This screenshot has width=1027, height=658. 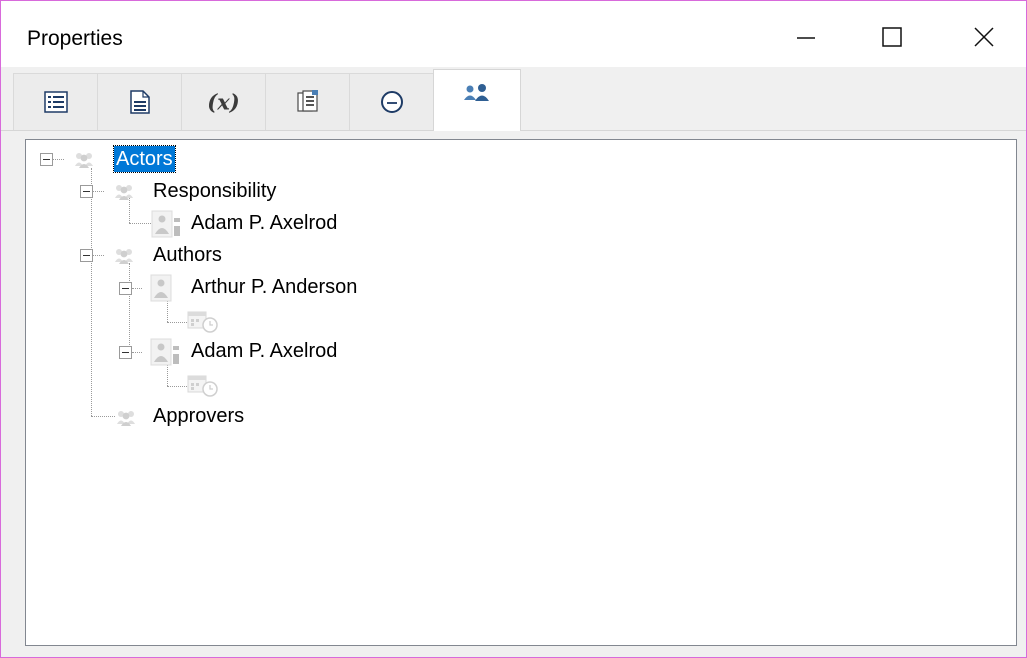 I want to click on close-button, so click(x=984, y=37).